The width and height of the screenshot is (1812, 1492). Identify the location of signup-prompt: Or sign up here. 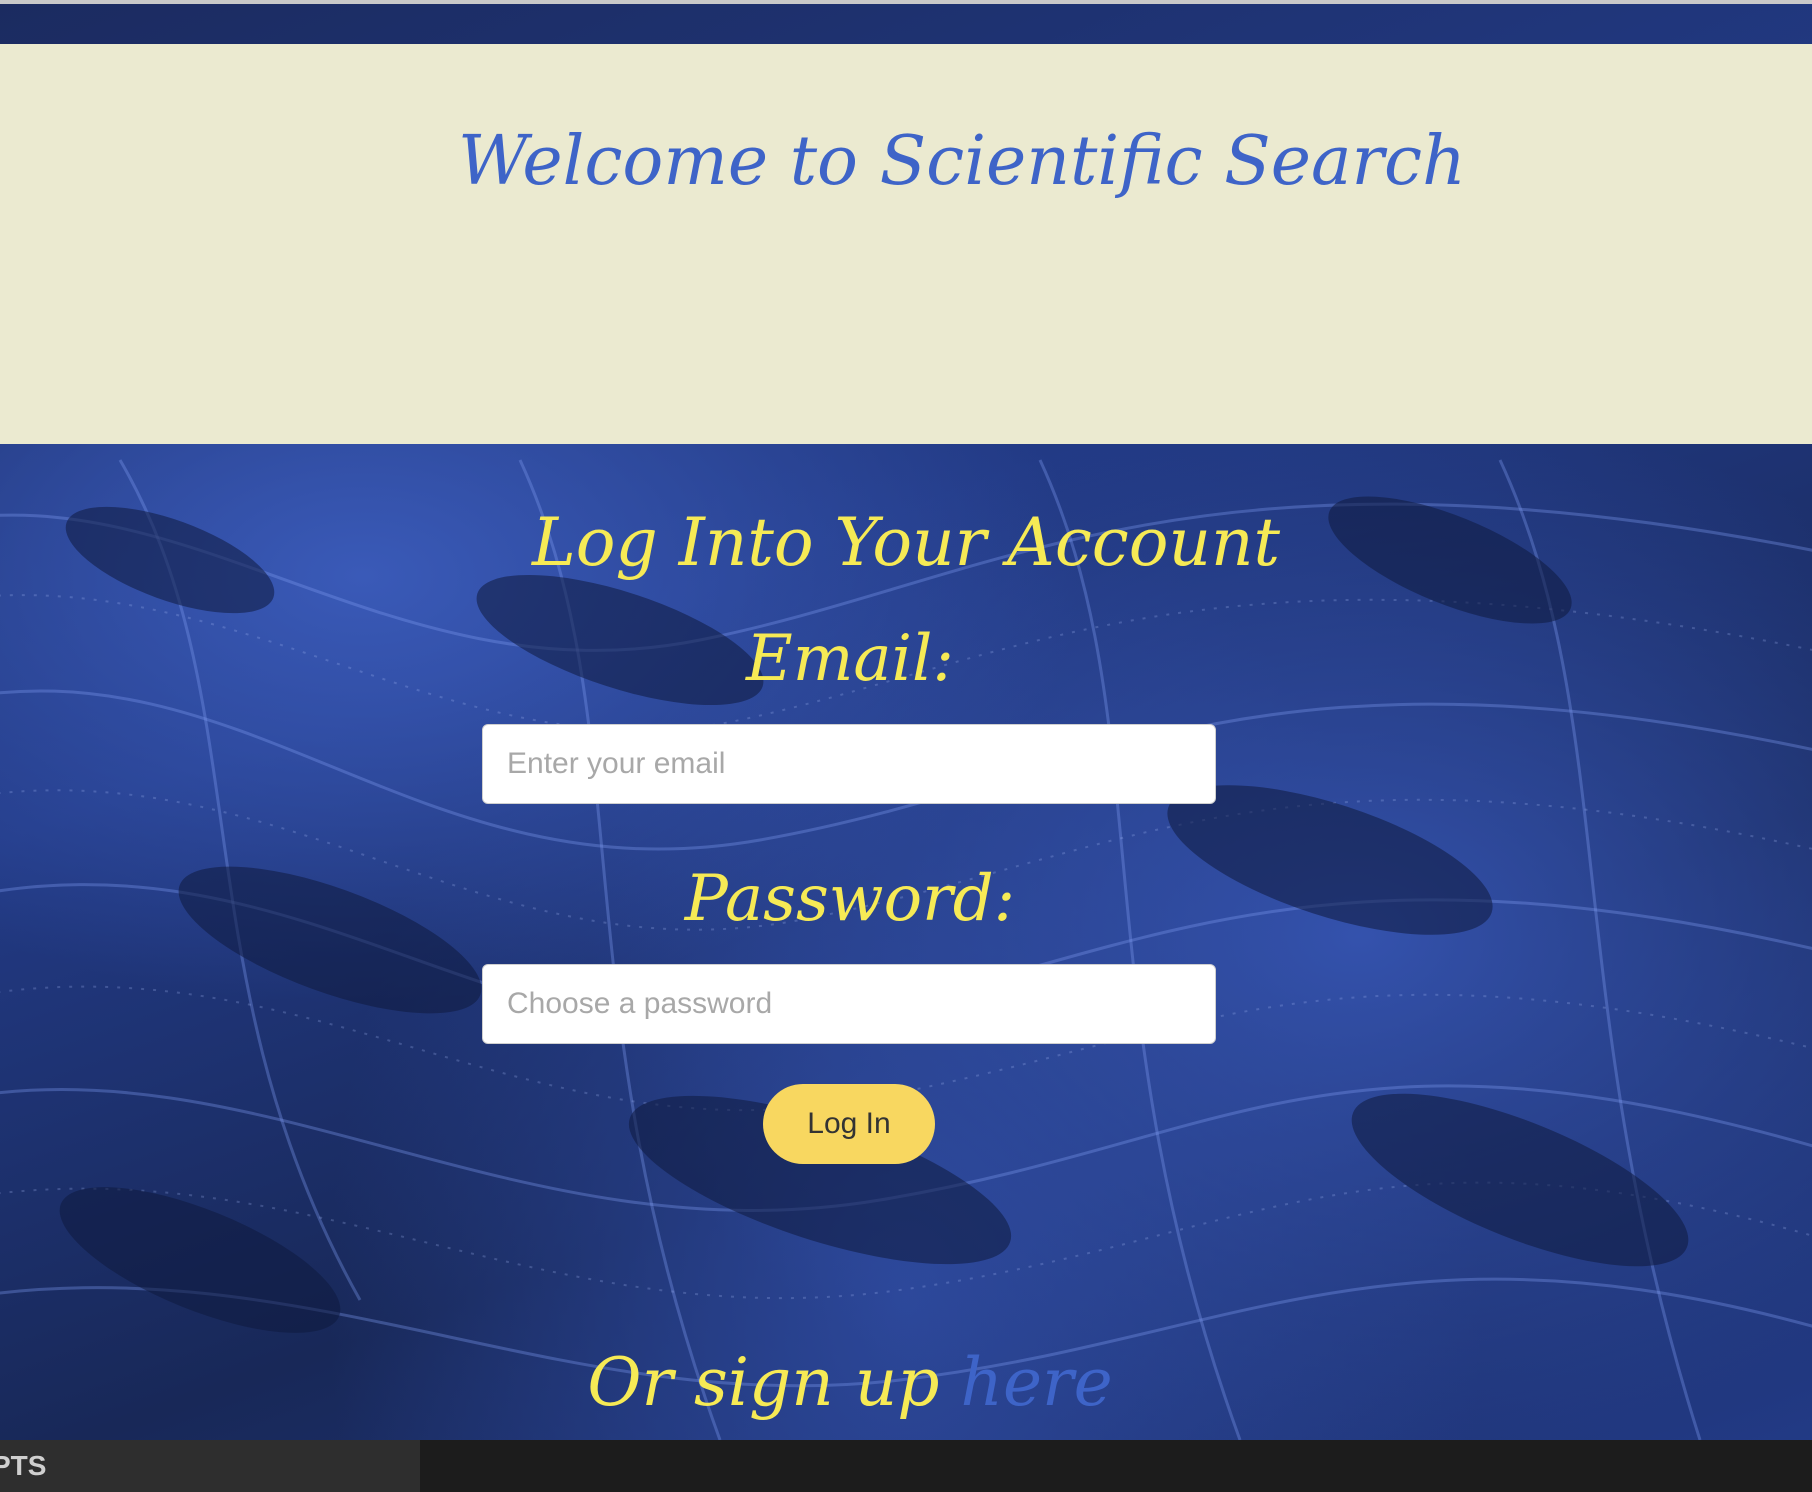
(850, 1382).